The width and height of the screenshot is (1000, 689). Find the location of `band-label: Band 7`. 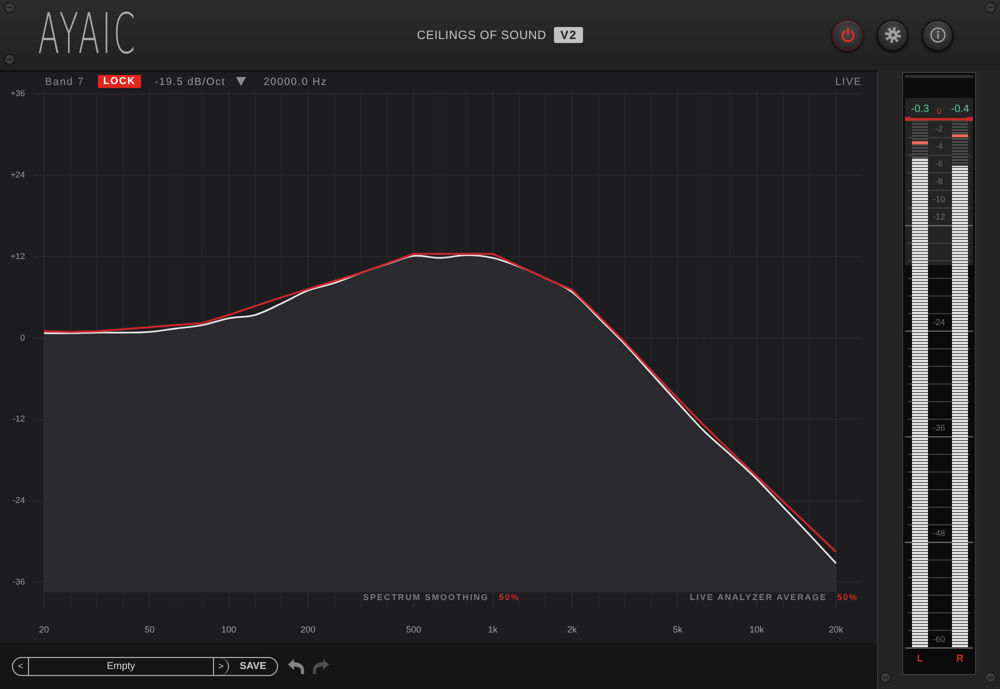

band-label: Band 7 is located at coordinates (64, 82).